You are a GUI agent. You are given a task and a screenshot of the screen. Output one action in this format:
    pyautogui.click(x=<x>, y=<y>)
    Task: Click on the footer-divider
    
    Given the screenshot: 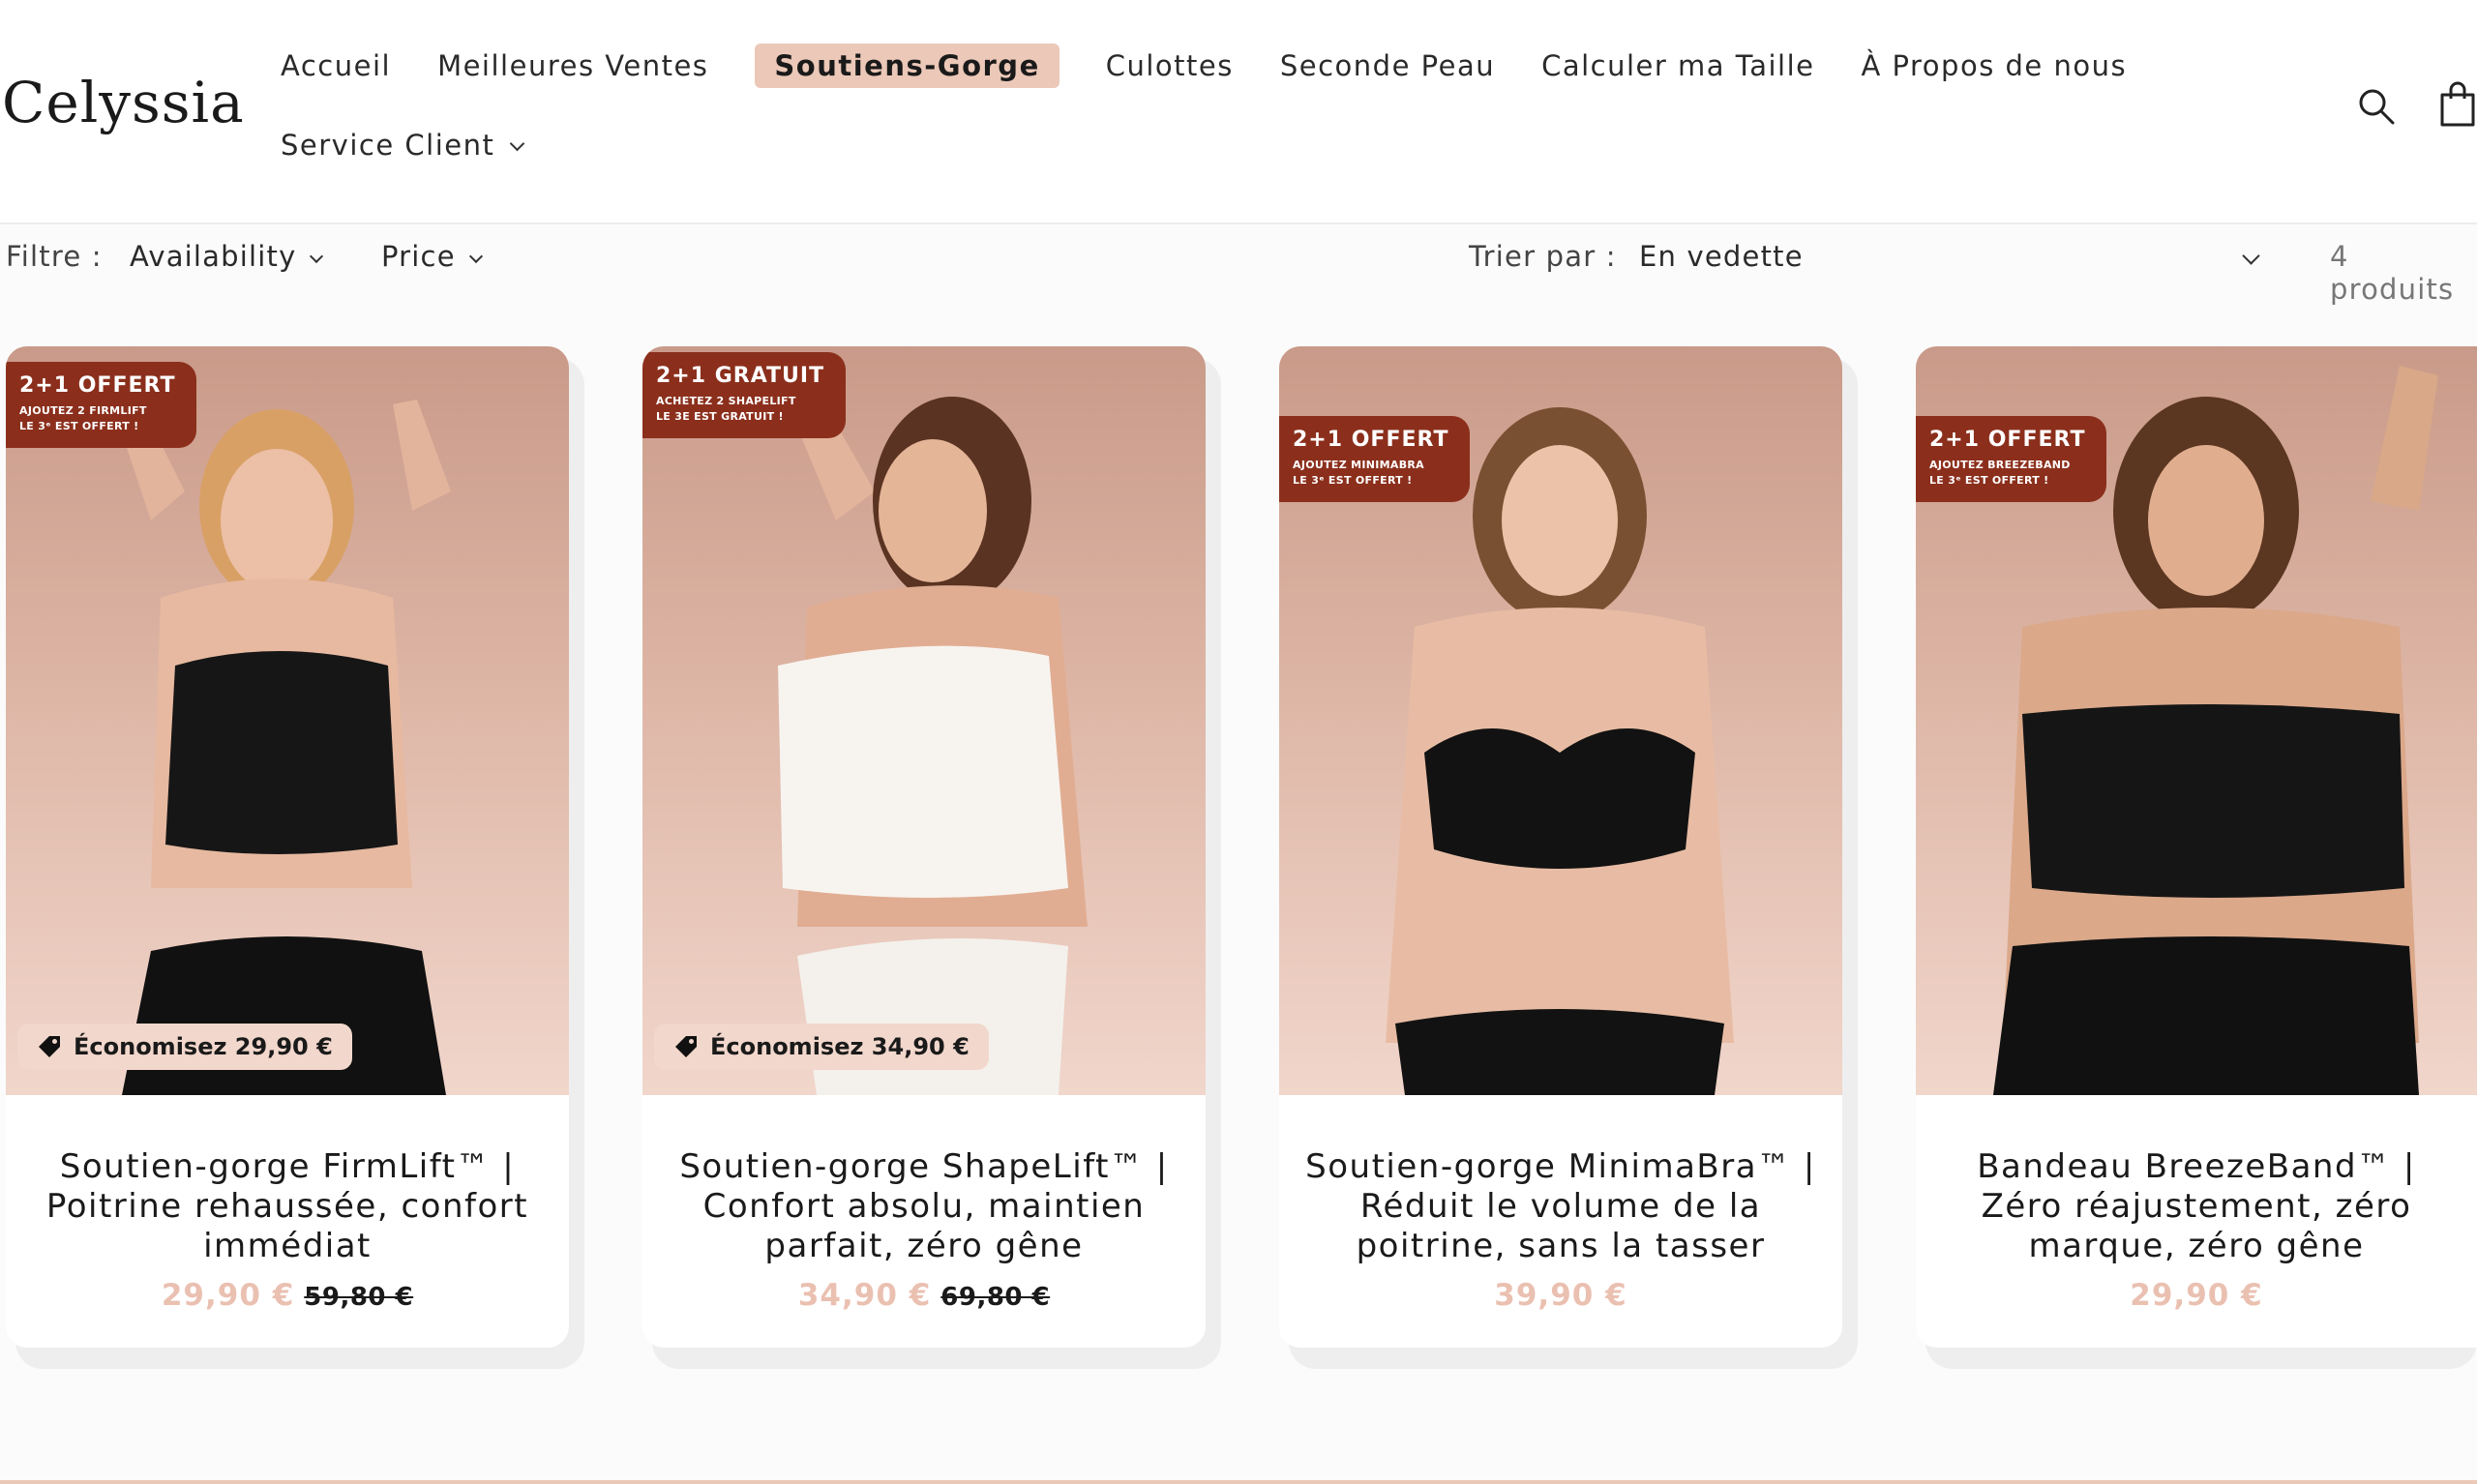 What is the action you would take?
    pyautogui.click(x=1238, y=1482)
    